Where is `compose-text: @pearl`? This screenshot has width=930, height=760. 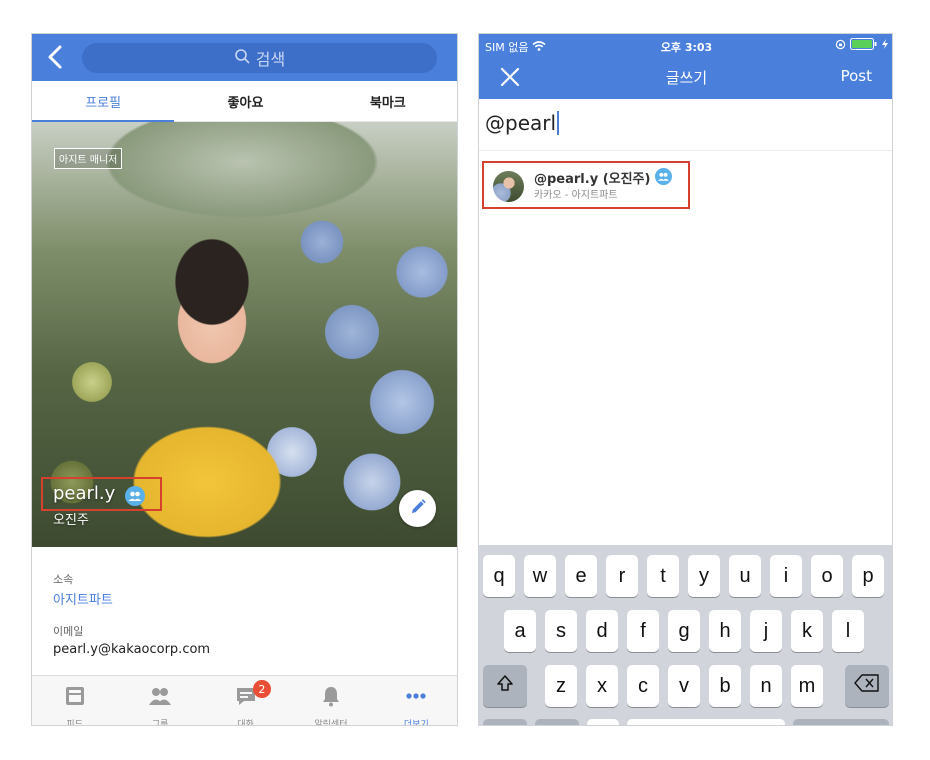 compose-text: @pearl is located at coordinates (521, 123).